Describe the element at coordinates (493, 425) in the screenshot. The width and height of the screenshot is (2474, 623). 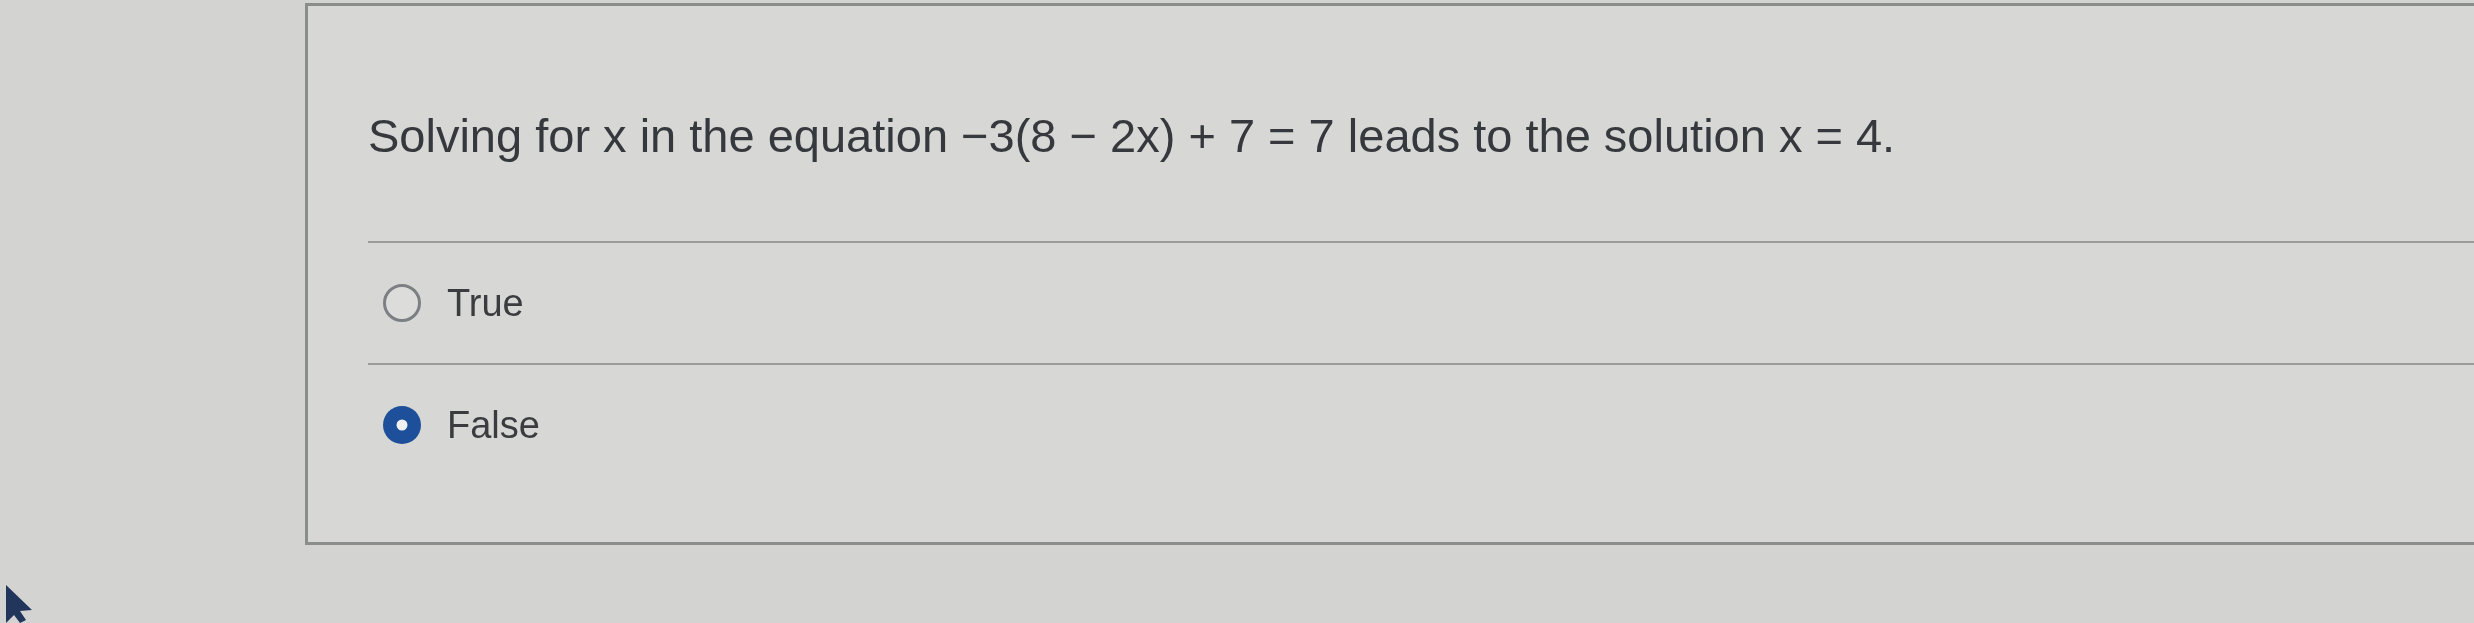
I see `option-label: False` at that location.